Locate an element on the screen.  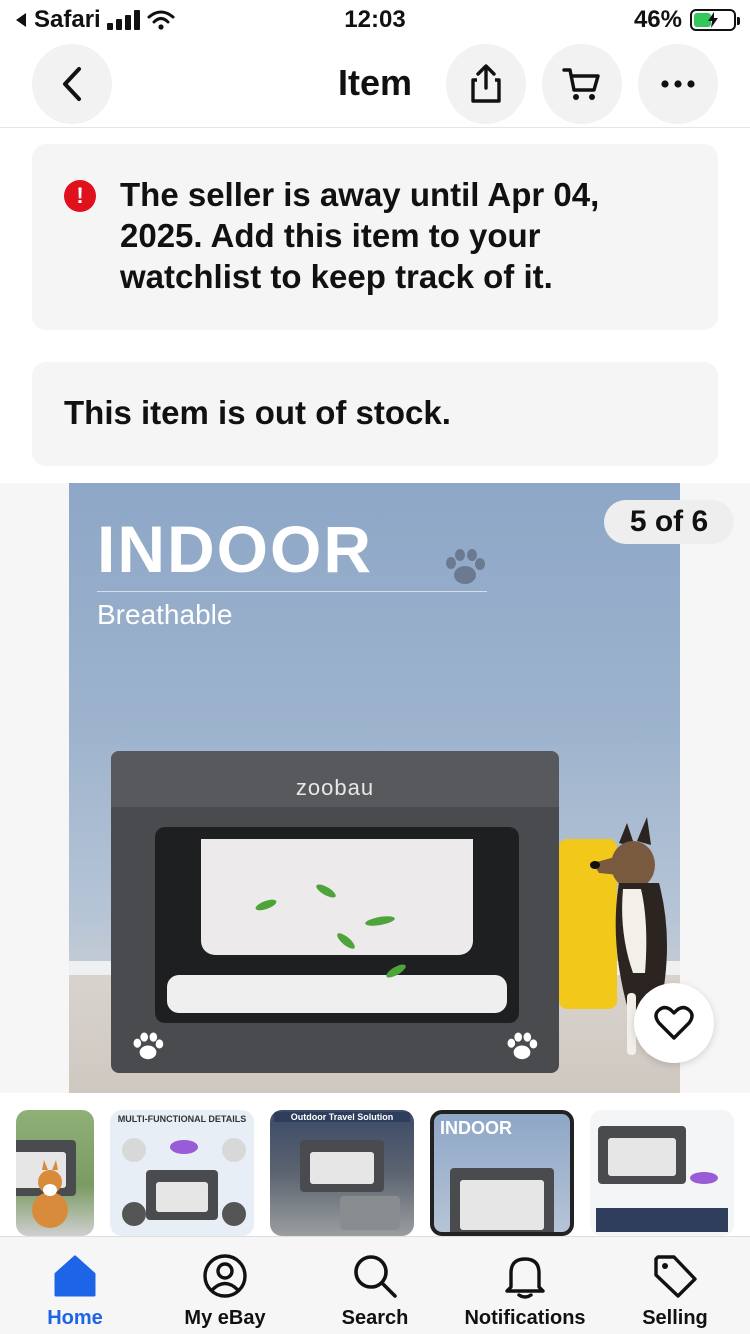
tab-my-ebay: My eBay is located at coordinates (225, 1285).